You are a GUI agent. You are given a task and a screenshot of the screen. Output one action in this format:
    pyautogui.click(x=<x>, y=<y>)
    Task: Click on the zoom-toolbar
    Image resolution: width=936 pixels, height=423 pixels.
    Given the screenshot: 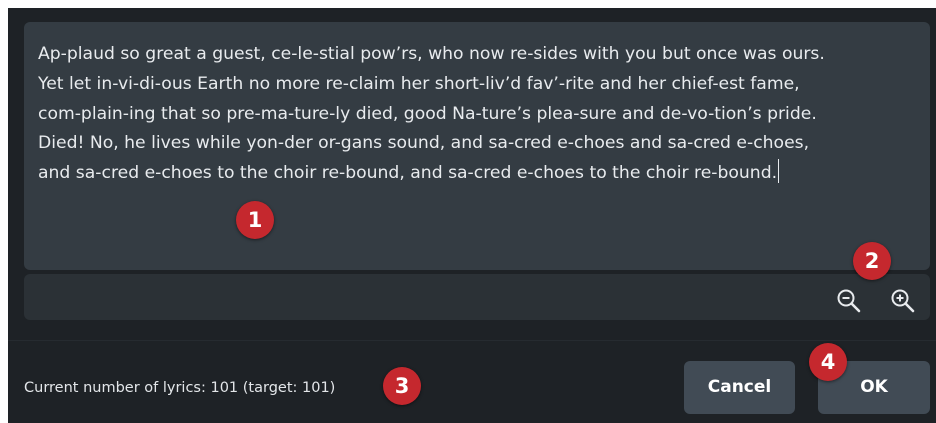 What is the action you would take?
    pyautogui.click(x=477, y=297)
    